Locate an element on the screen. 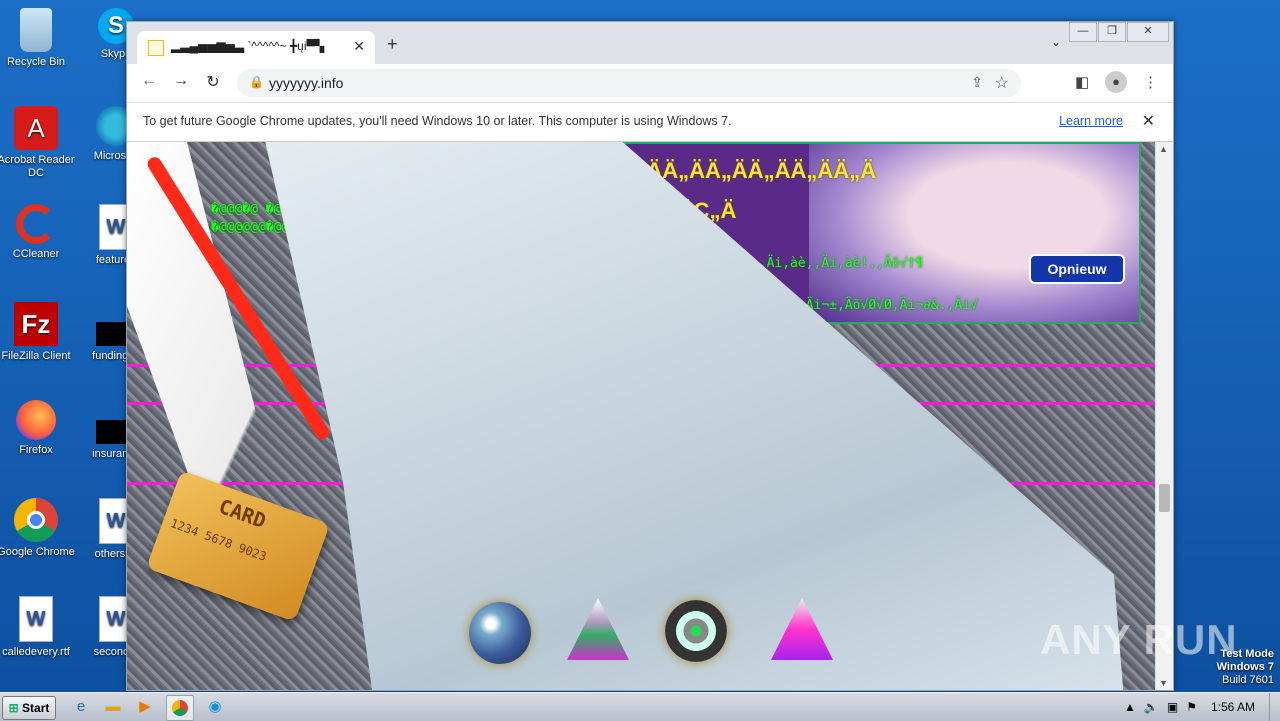 This screenshot has width=1280, height=721. close-window-button: ✕ is located at coordinates (1148, 32).